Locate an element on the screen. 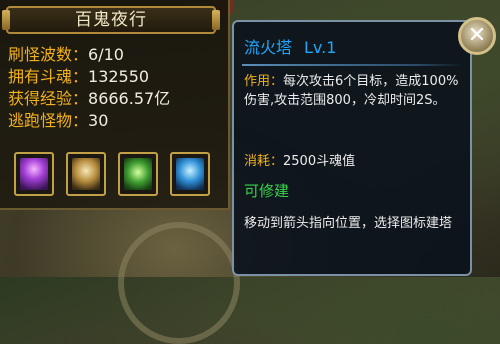  tower-slot-green is located at coordinates (138, 174).